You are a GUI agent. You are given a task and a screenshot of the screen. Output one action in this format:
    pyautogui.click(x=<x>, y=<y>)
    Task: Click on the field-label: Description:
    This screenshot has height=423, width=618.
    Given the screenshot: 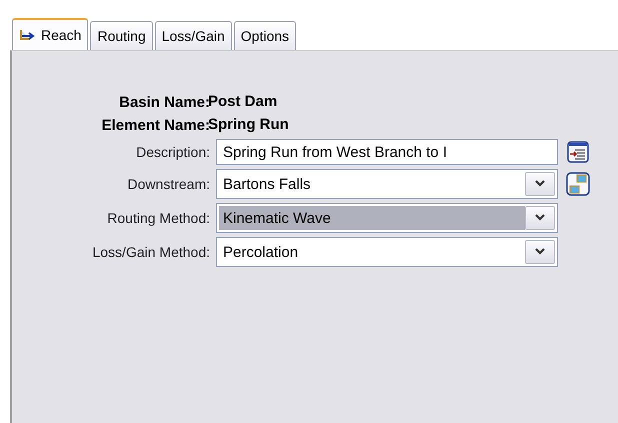 What is the action you would take?
    pyautogui.click(x=172, y=152)
    